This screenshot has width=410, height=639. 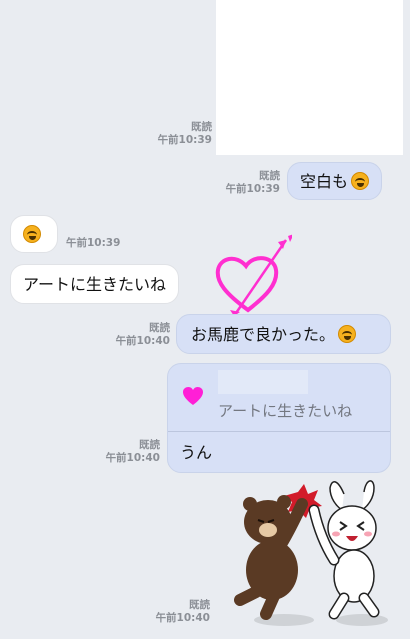 What do you see at coordinates (193, 396) in the screenshot?
I see `heart-icon` at bounding box center [193, 396].